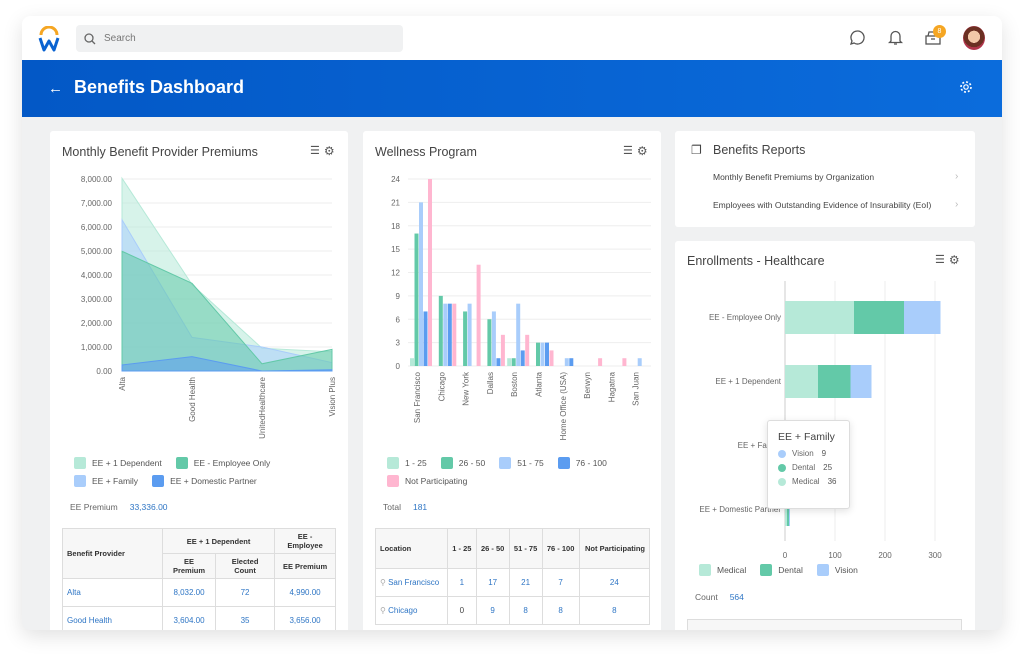 This screenshot has height=657, width=1024. I want to click on y-tick-label: 5,000.00, so click(97, 251).